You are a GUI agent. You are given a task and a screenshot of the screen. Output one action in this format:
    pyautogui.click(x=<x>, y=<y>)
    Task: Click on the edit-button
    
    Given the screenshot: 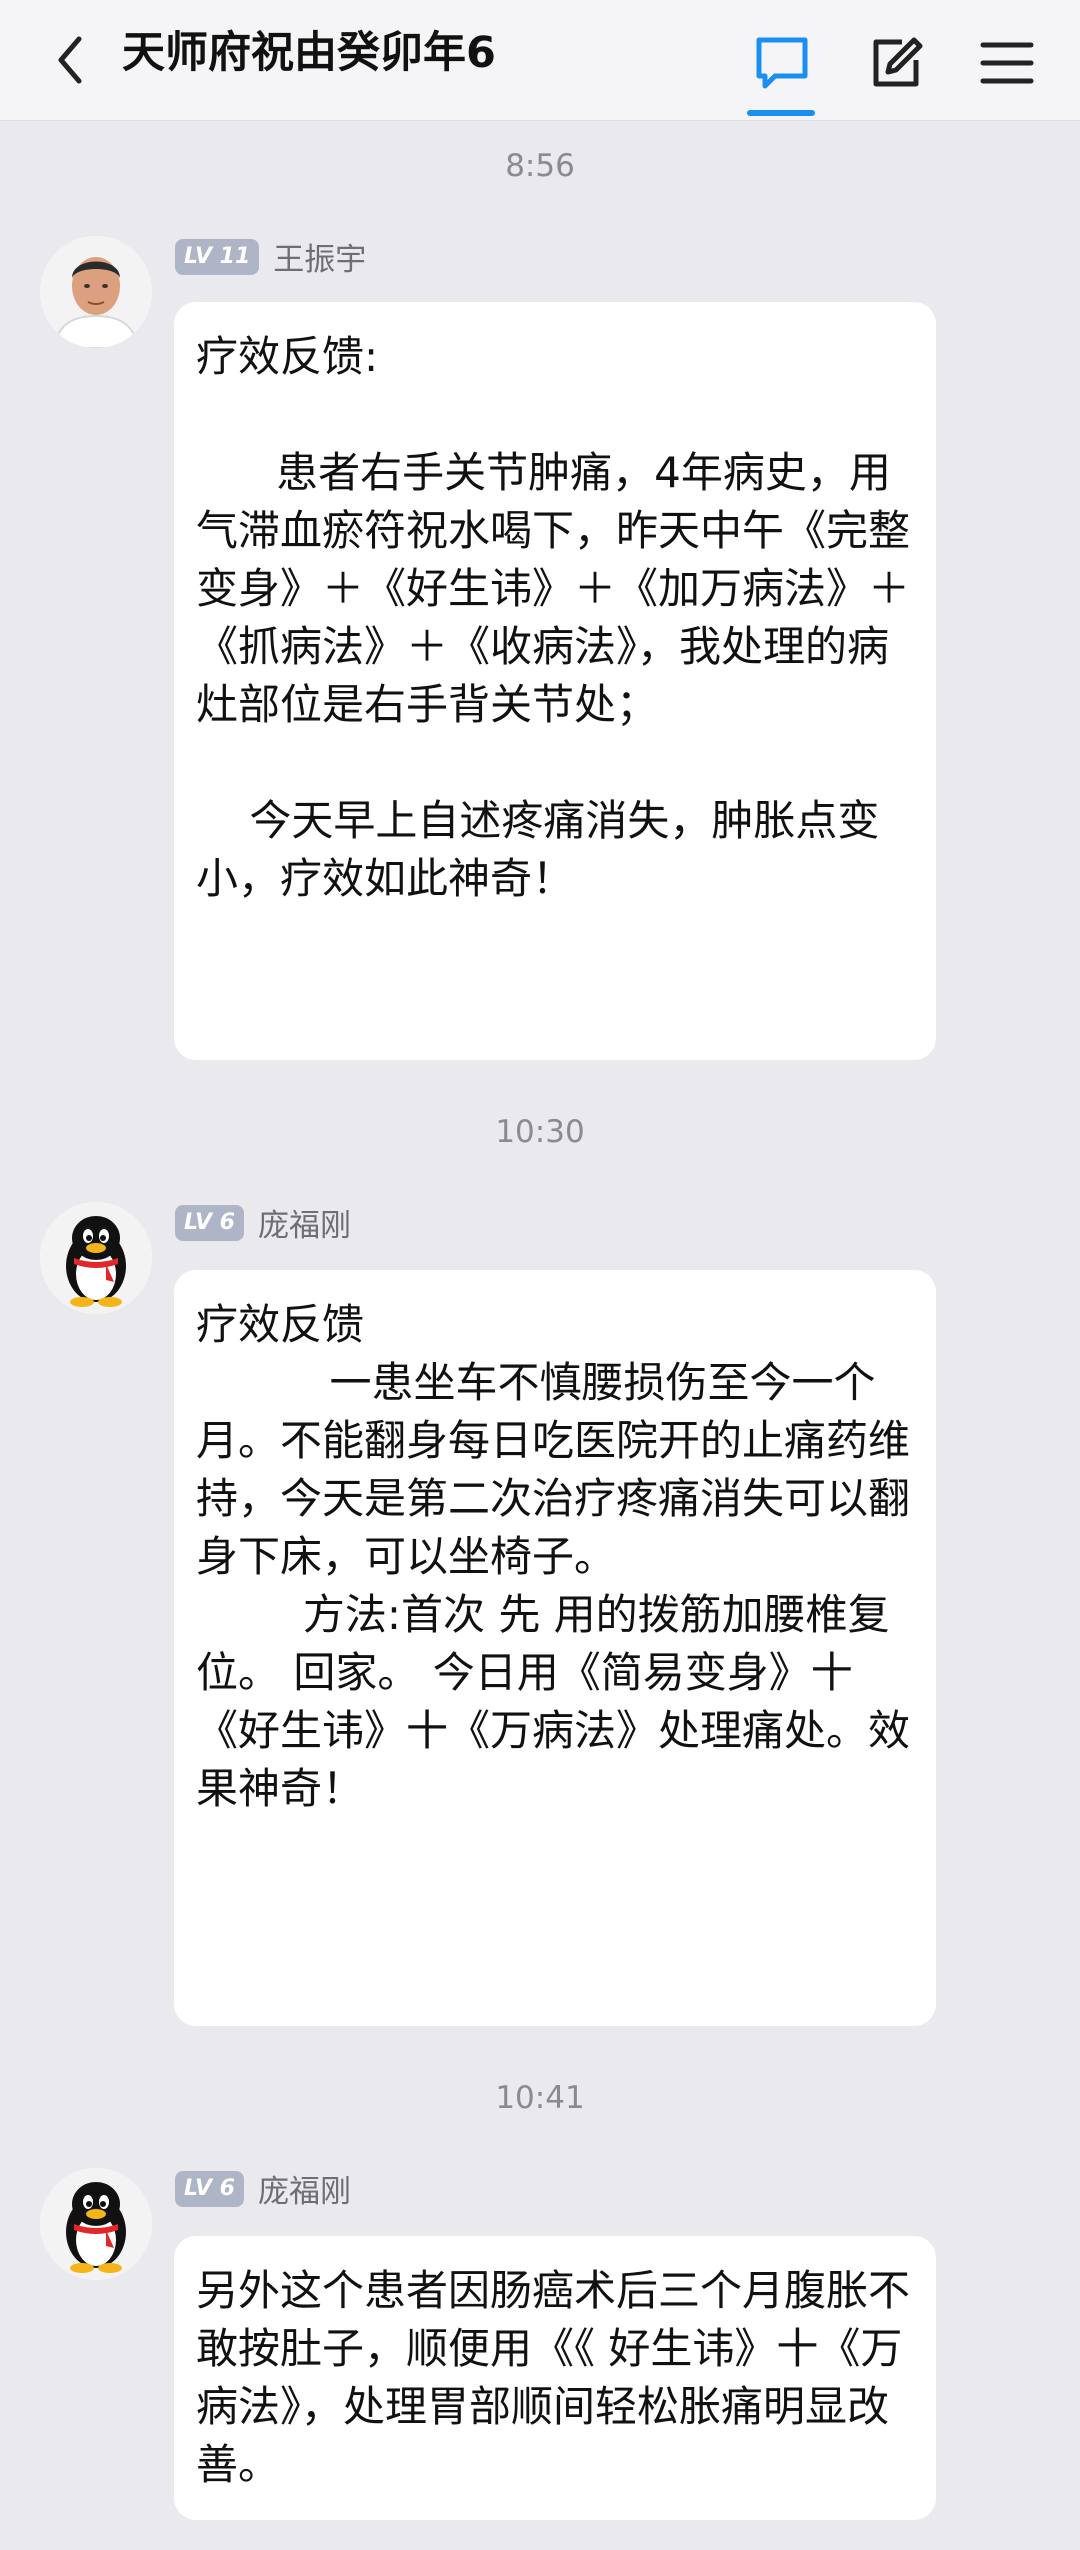 What is the action you would take?
    pyautogui.click(x=897, y=63)
    